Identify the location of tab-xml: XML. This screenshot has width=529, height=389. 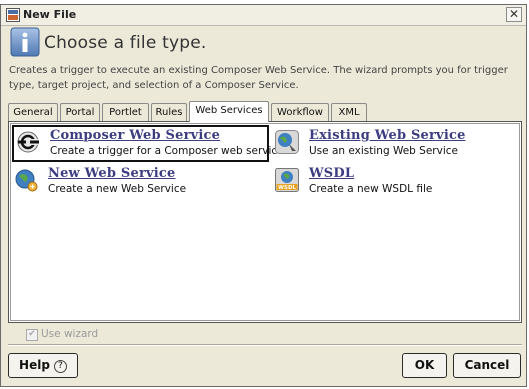
(349, 112).